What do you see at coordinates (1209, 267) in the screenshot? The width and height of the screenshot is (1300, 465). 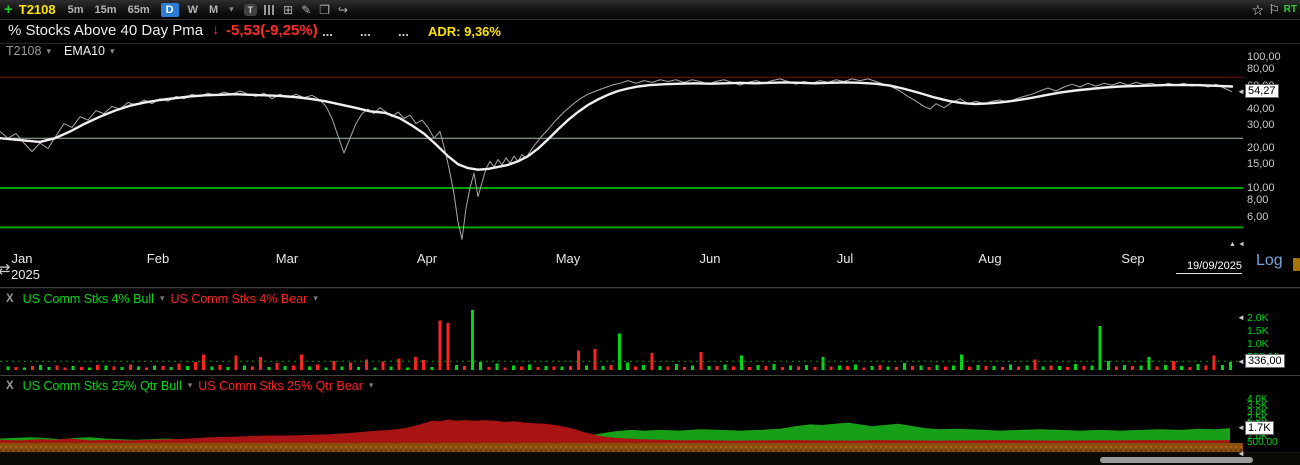 I see `last-date-label: 19/09/2025` at bounding box center [1209, 267].